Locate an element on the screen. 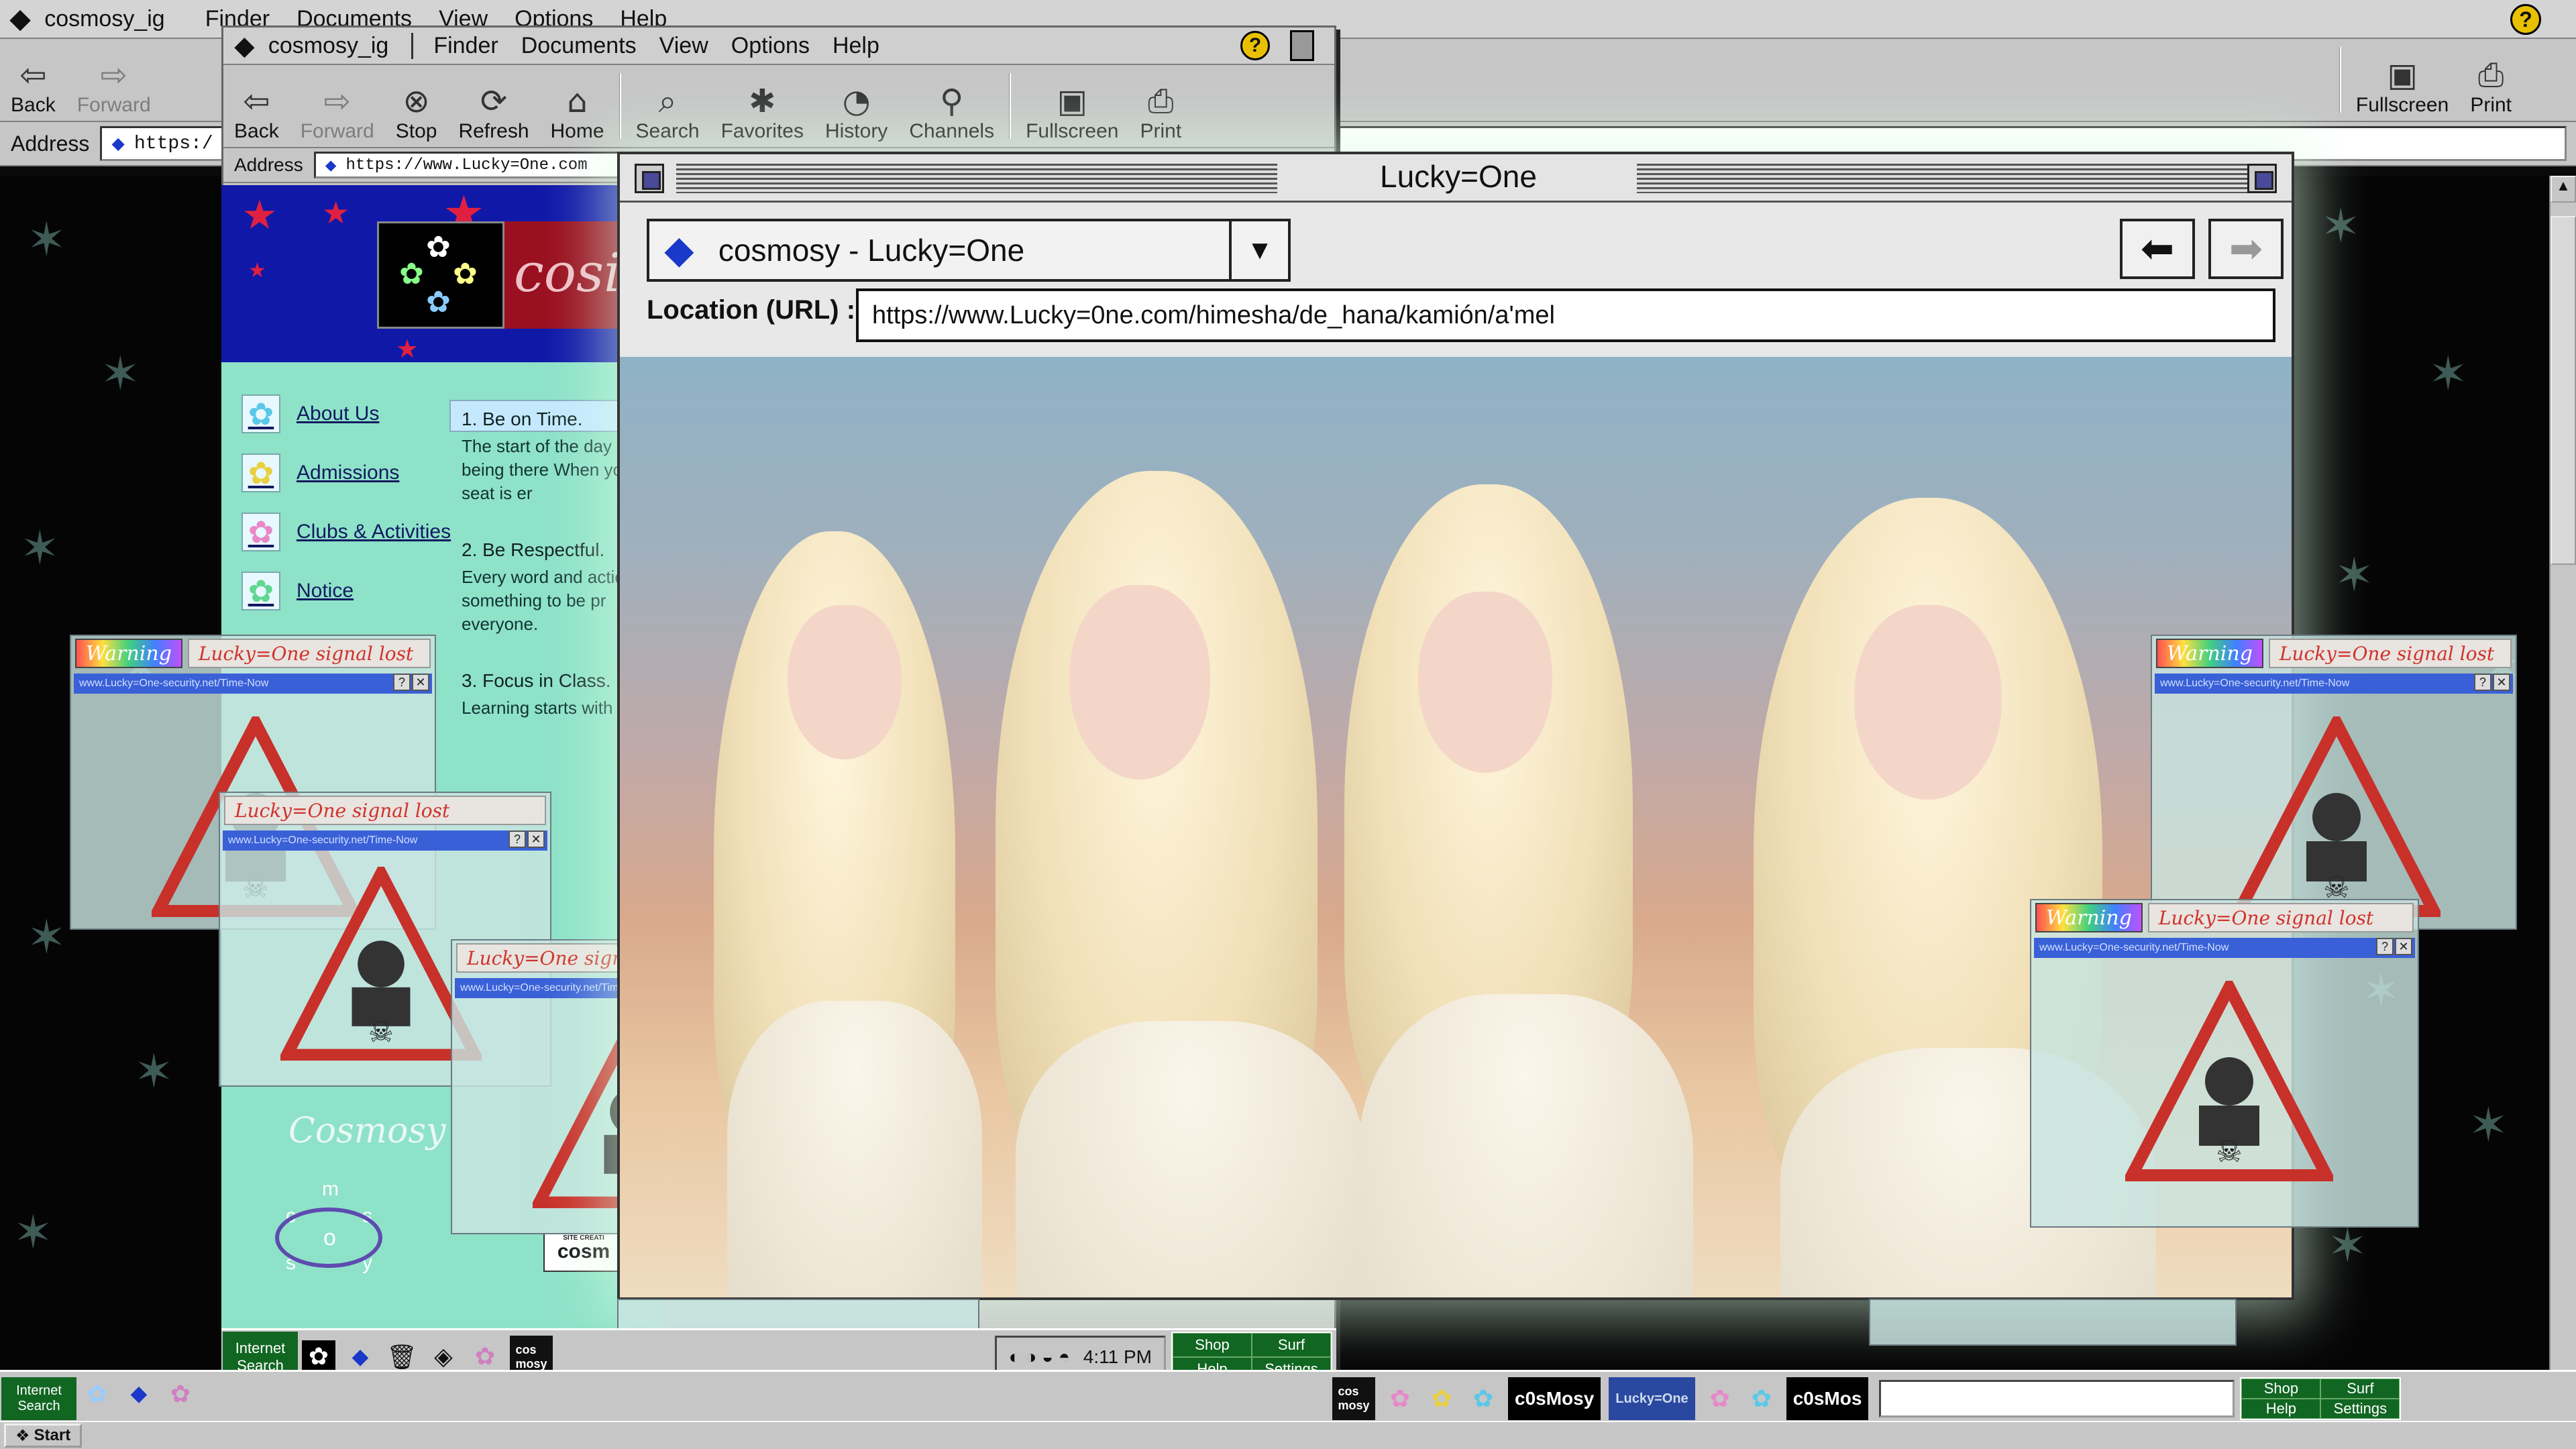 This screenshot has width=2576, height=1449. popup-titlebar: www.Lucky=One-security.net/Time-Now ?✕ is located at coordinates (2334, 684).